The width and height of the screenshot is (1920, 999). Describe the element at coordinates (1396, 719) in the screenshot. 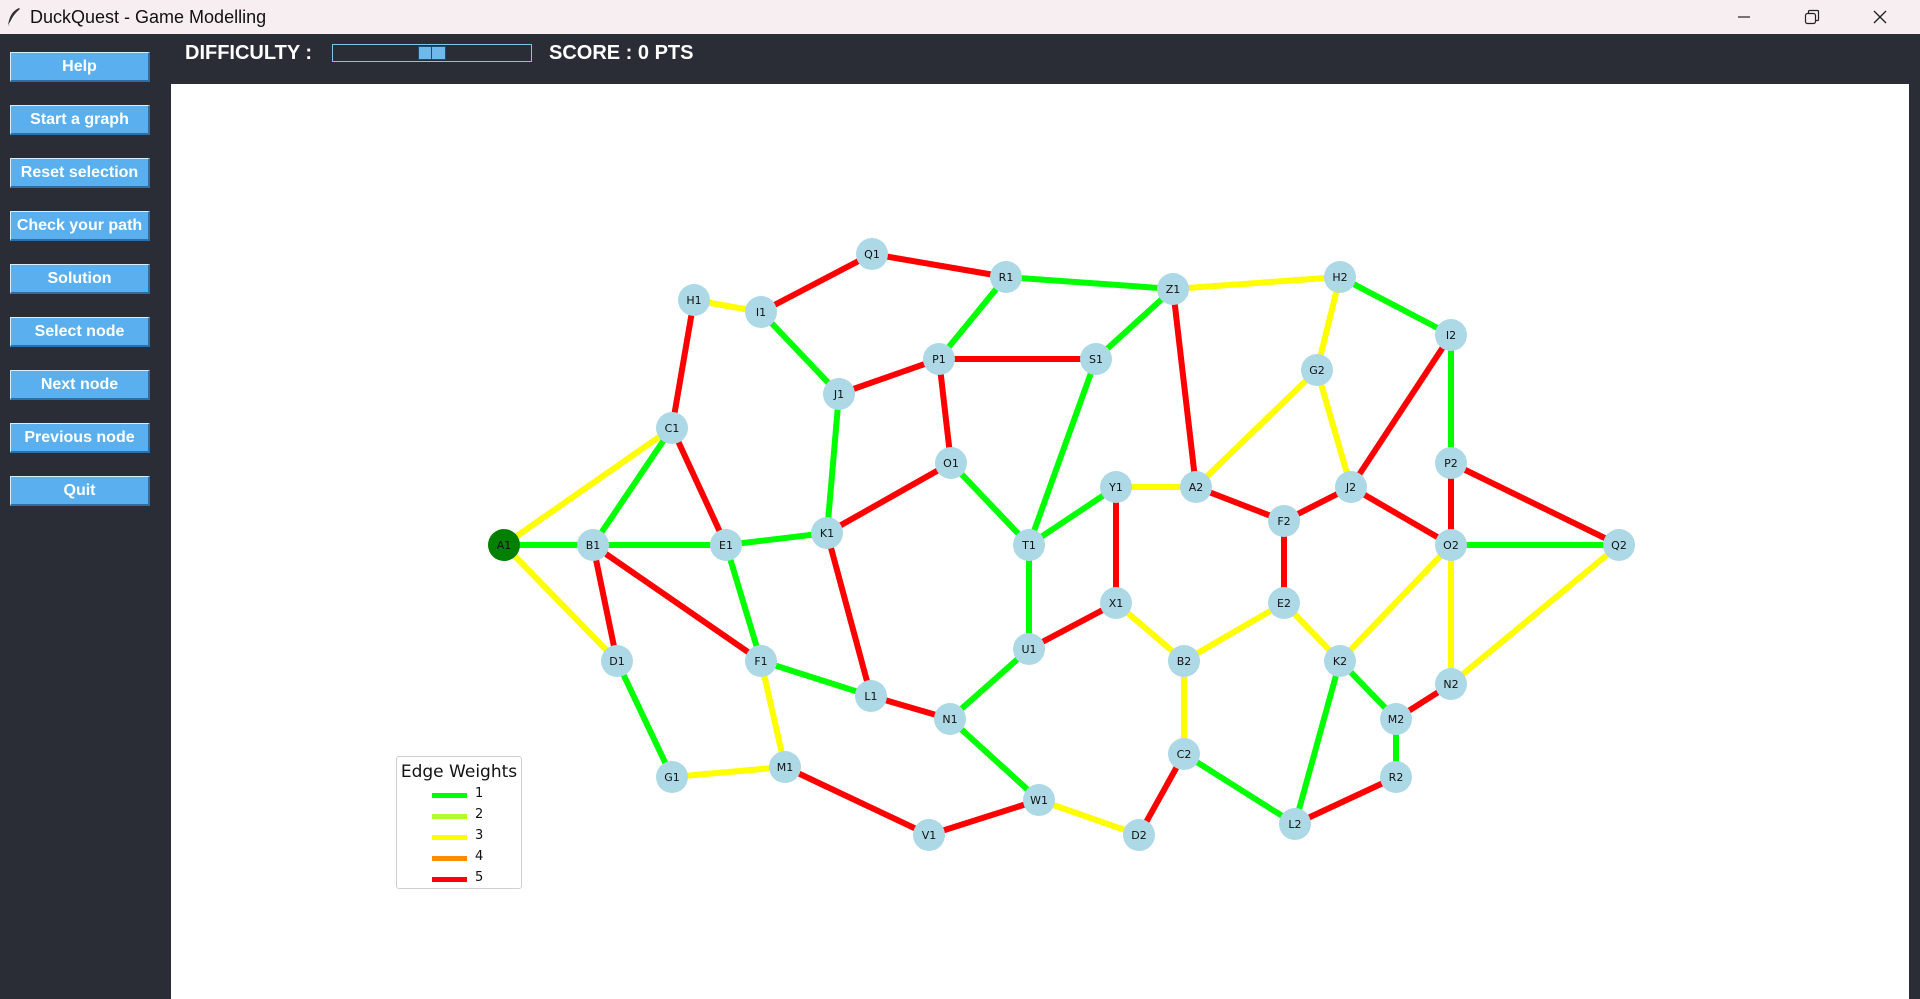

I see `node-M2: M2` at that location.